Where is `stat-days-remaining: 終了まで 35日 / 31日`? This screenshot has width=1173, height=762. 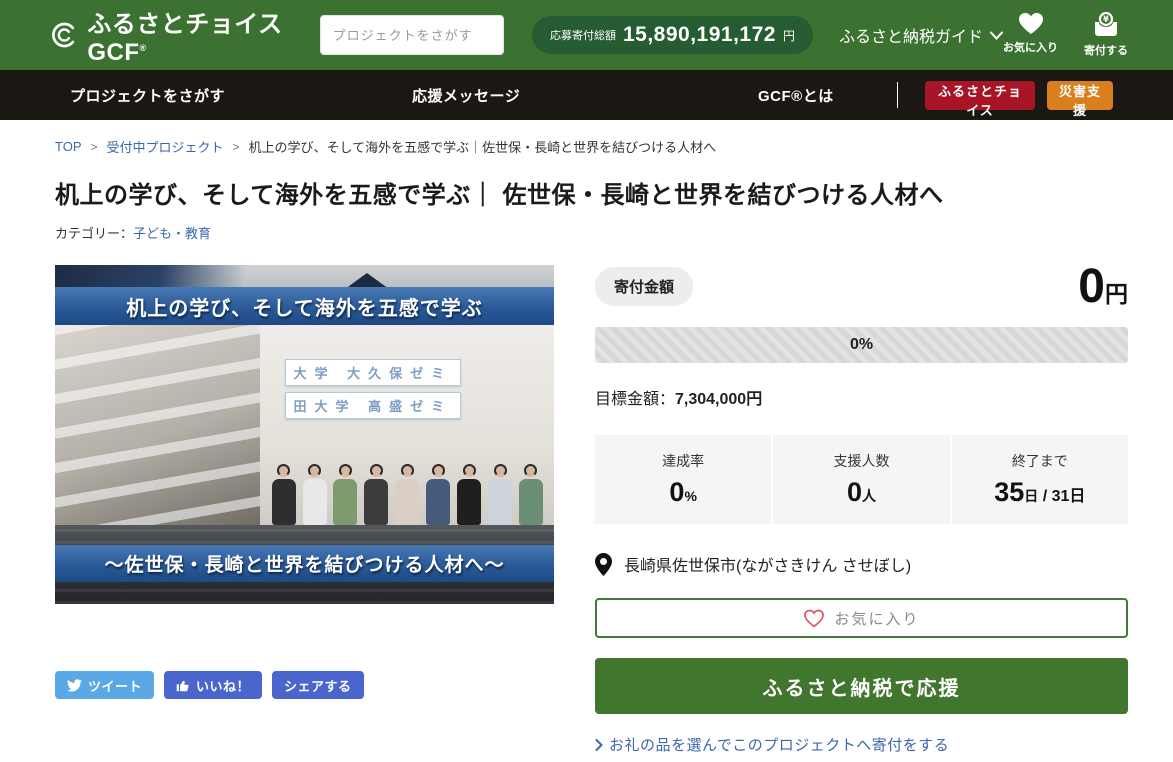 stat-days-remaining: 終了まで 35日 / 31日 is located at coordinates (1039, 479).